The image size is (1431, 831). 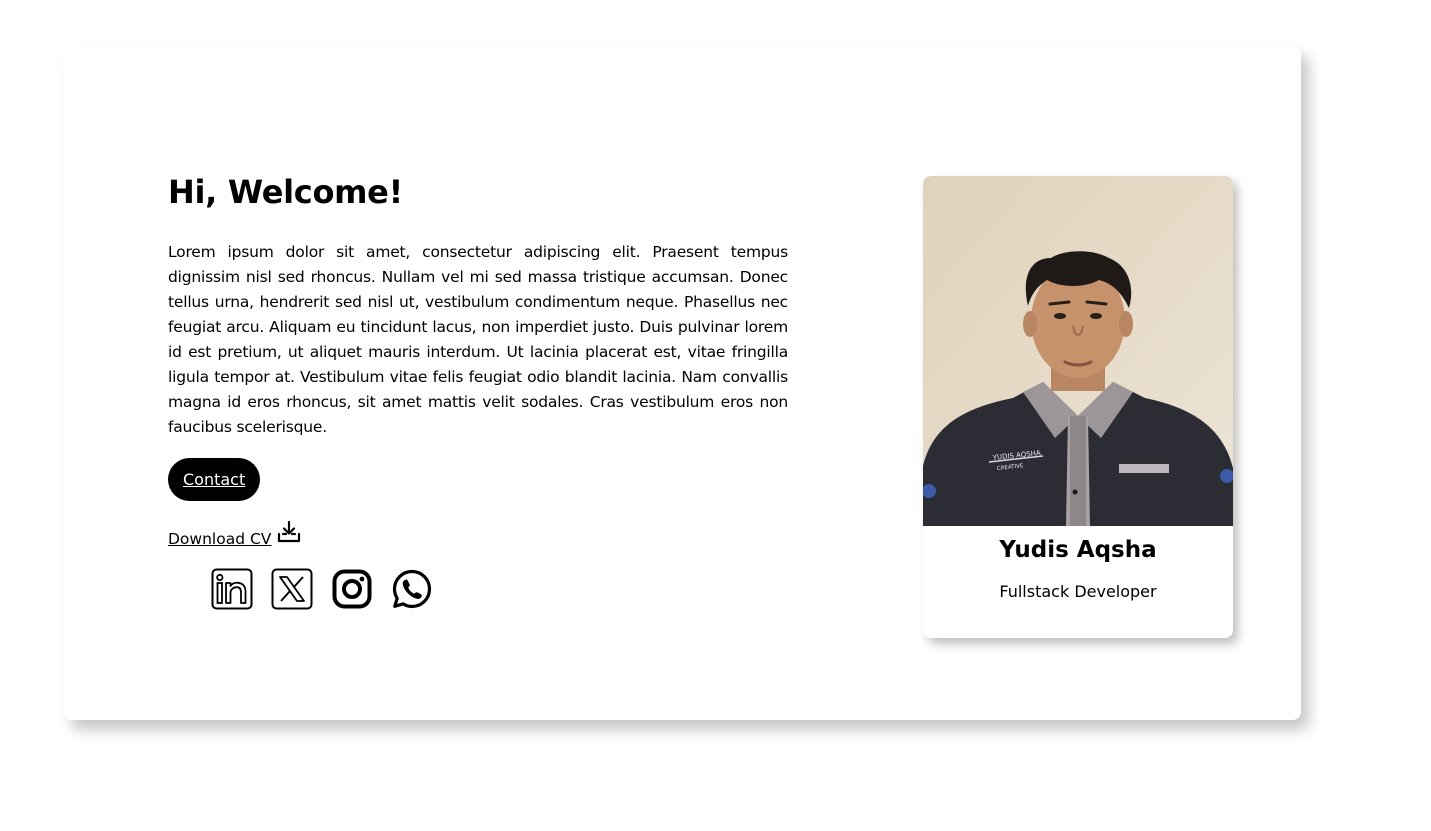 What do you see at coordinates (285, 192) in the screenshot?
I see `page-title: Hi, Welcome!` at bounding box center [285, 192].